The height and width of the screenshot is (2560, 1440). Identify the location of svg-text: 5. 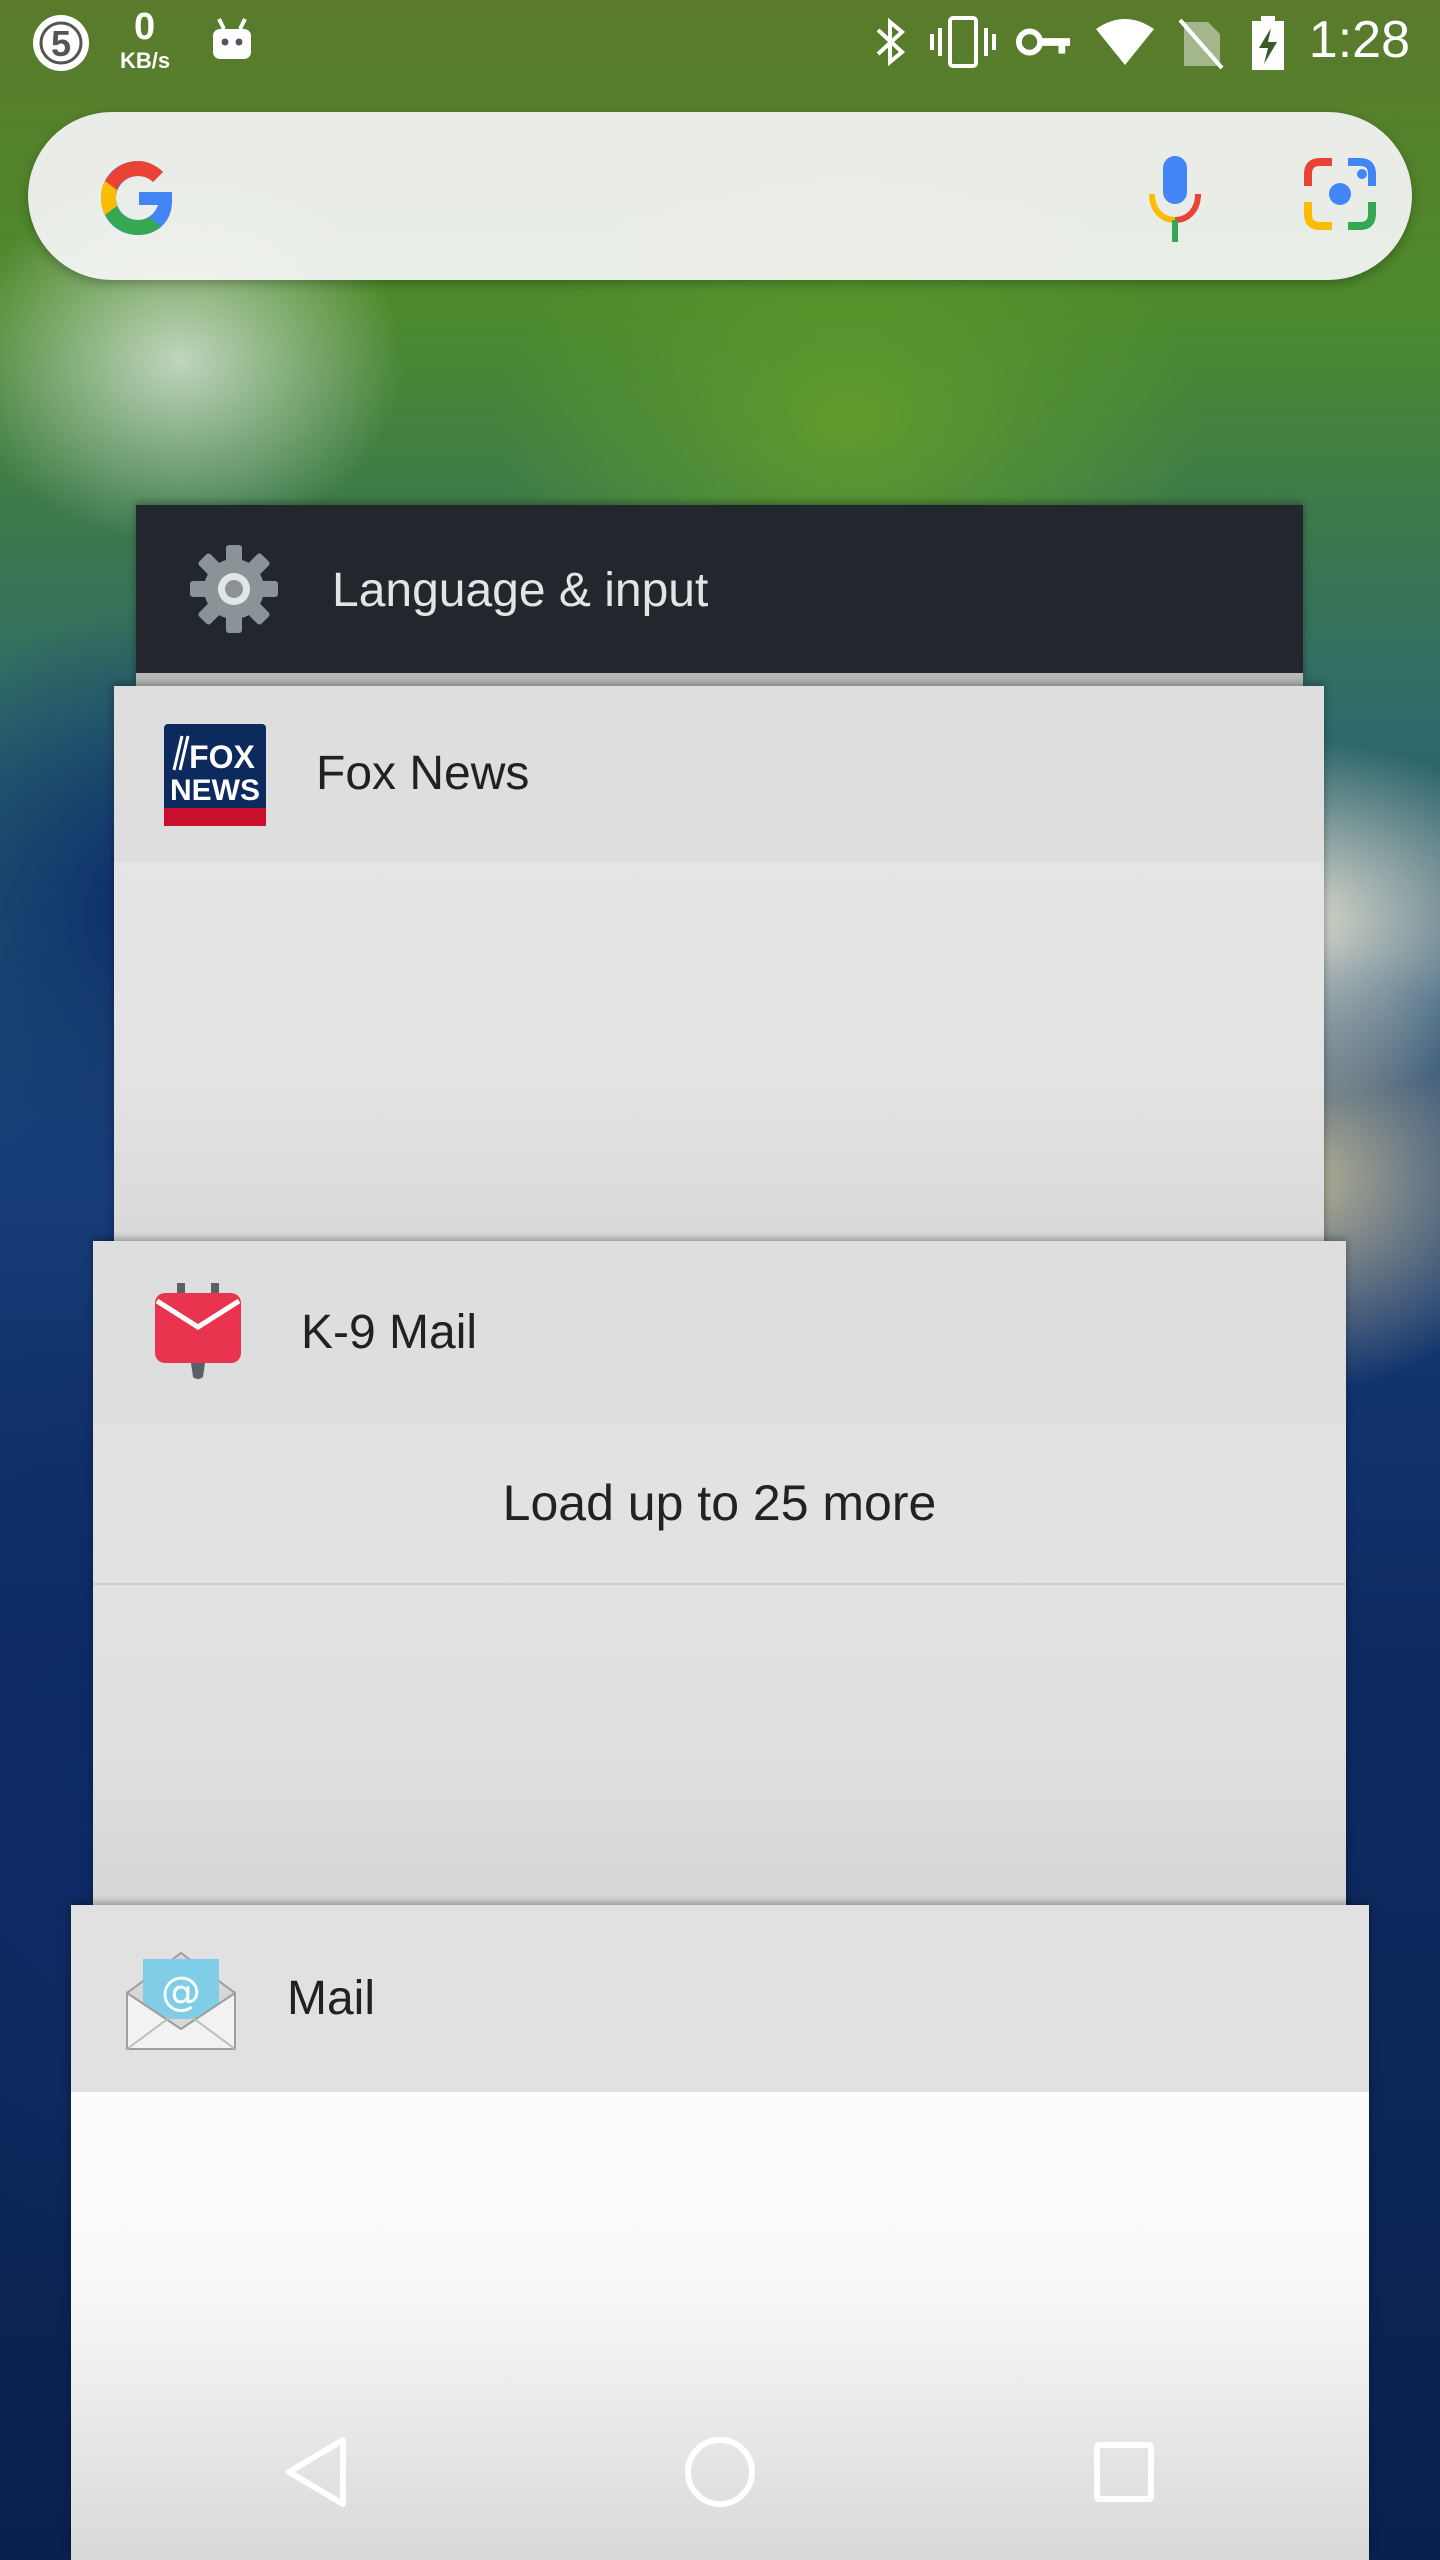
(61, 43).